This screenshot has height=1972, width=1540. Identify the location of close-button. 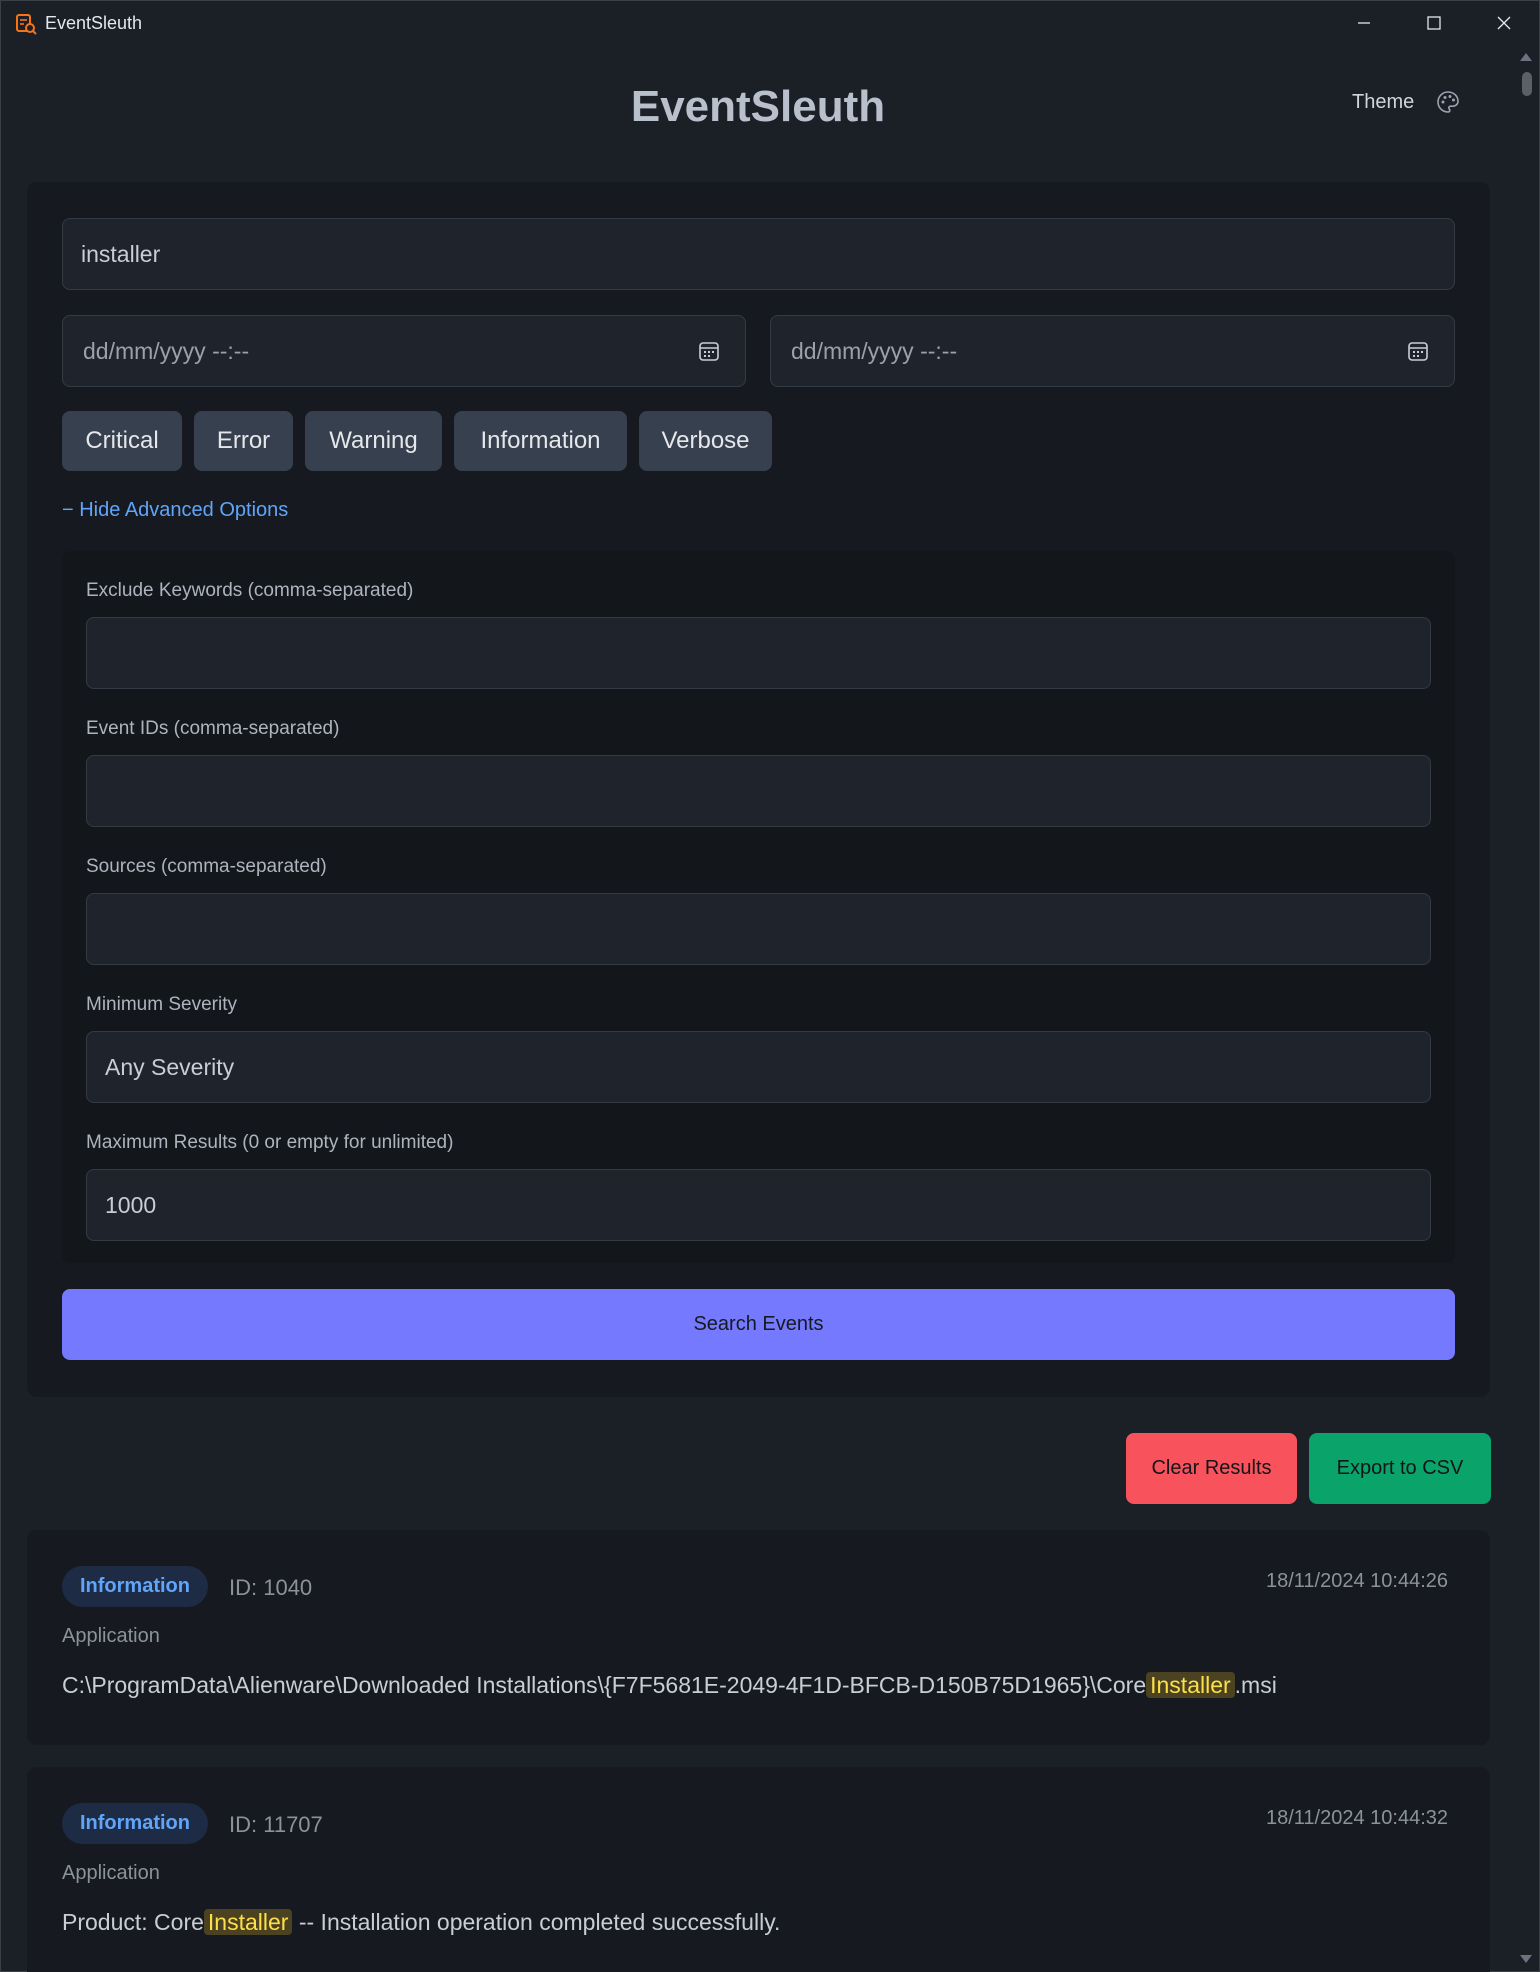
(1504, 23).